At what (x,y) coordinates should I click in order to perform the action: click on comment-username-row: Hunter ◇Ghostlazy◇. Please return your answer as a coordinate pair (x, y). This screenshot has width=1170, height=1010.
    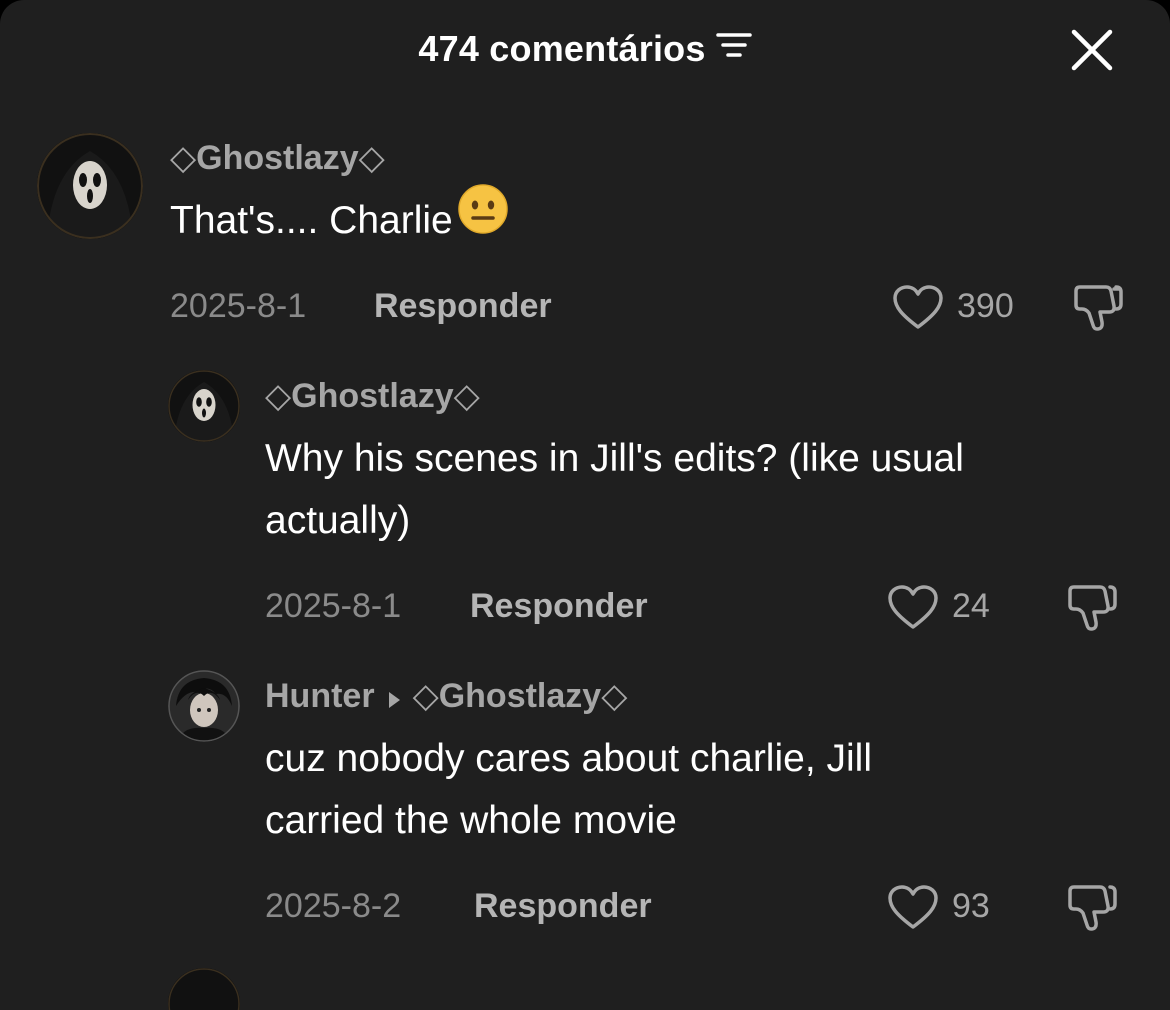
    Looking at the image, I should click on (446, 697).